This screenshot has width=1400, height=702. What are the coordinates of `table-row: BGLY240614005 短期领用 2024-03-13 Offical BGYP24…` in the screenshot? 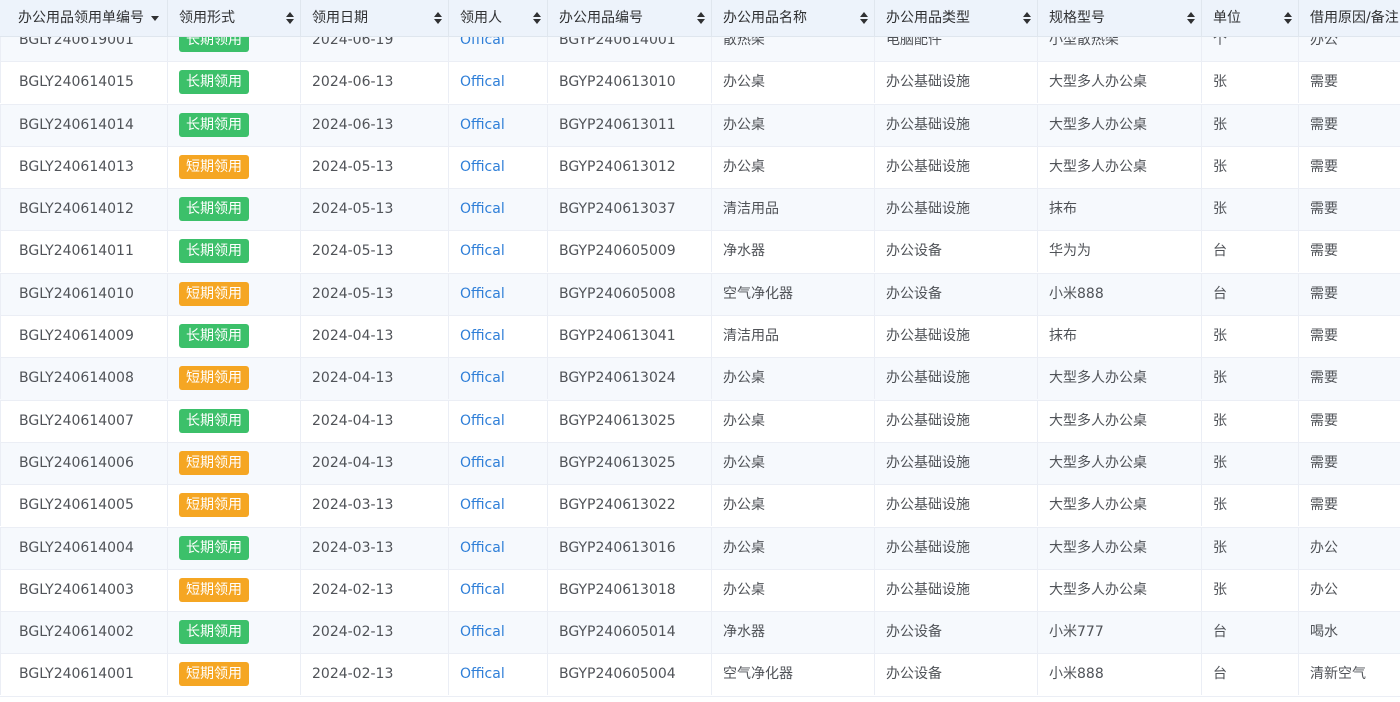 It's located at (700, 506).